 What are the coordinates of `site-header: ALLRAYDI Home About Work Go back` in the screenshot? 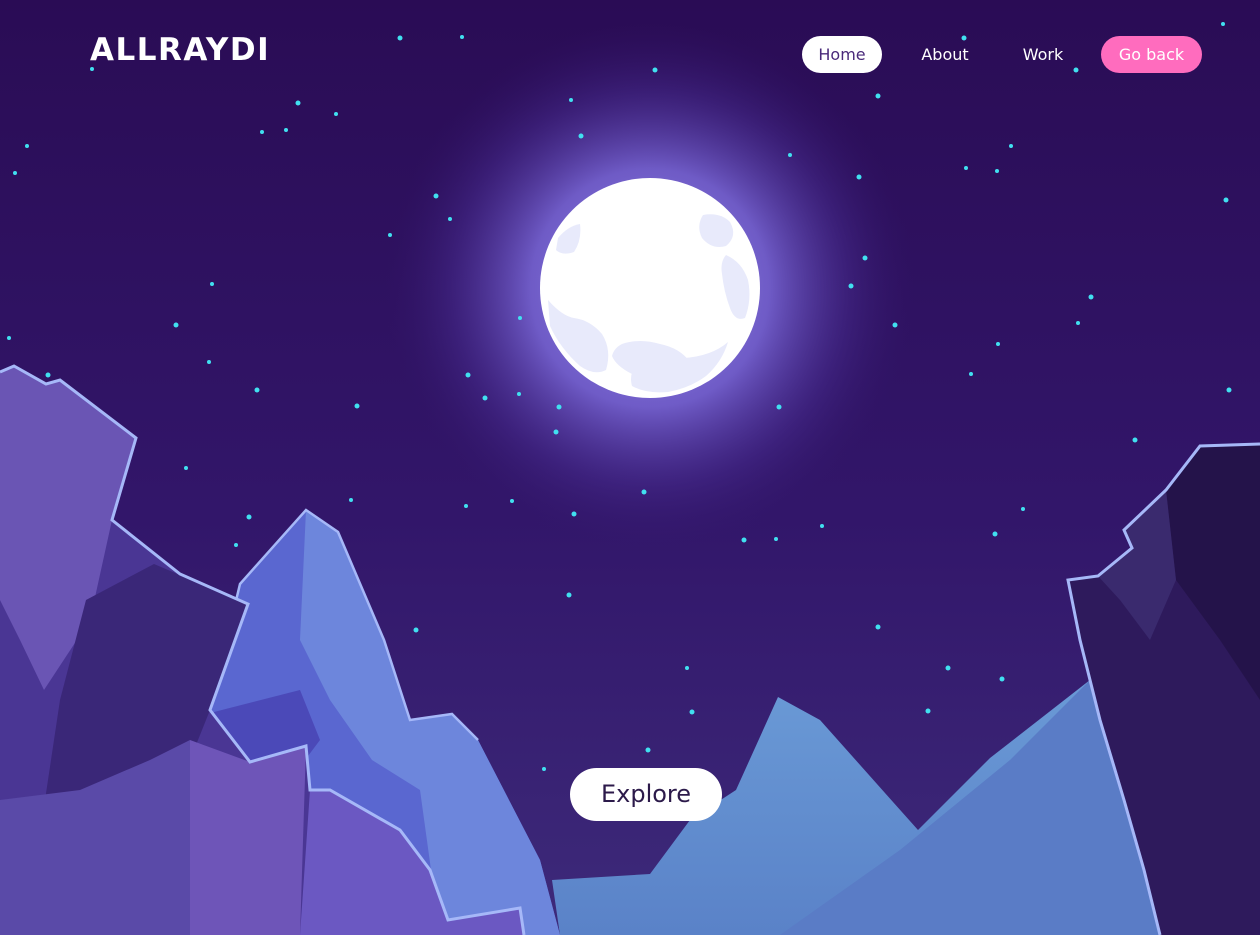 It's located at (630, 55).